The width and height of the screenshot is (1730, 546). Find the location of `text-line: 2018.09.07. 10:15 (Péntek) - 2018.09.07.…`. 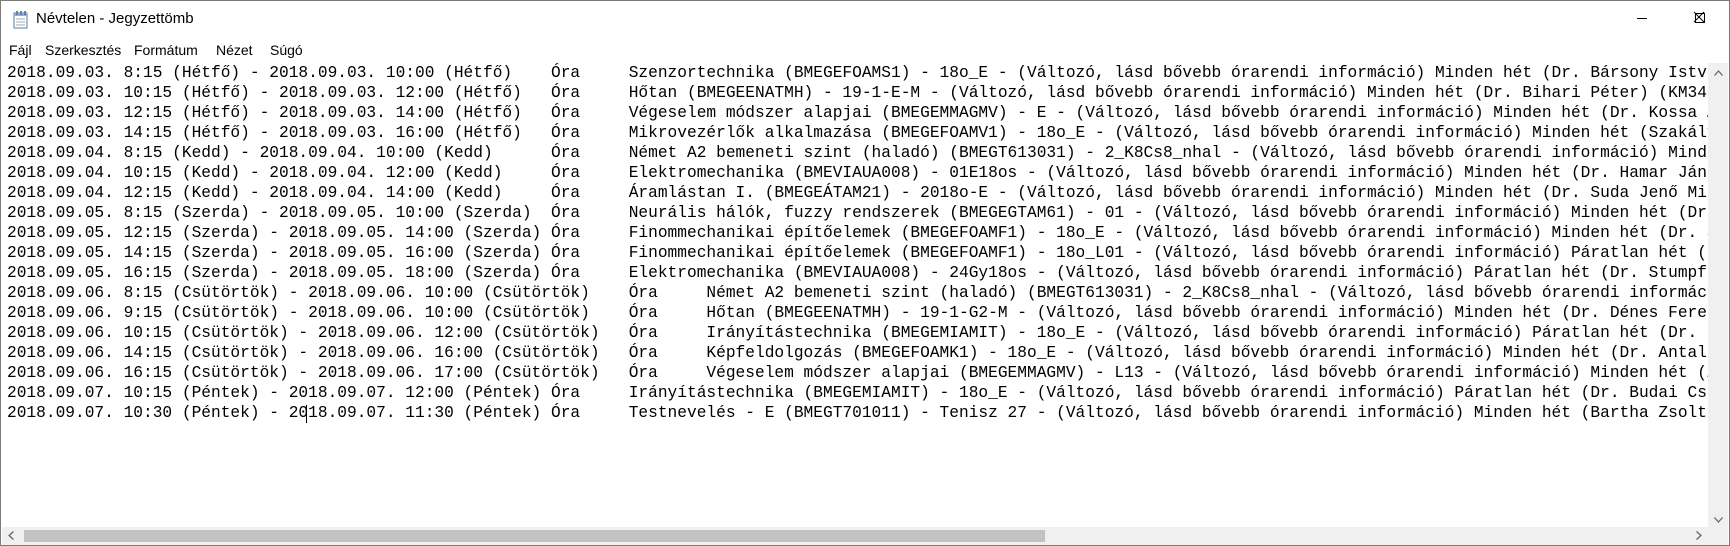

text-line: 2018.09.07. 10:15 (Péntek) - 2018.09.07.… is located at coordinates (857, 393).